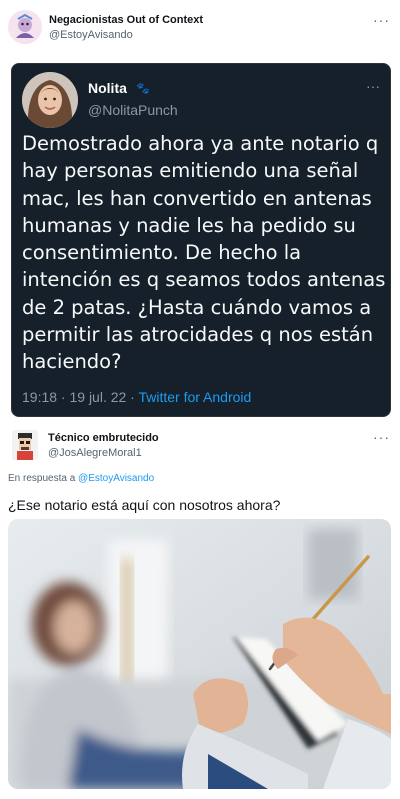 The image size is (400, 799). What do you see at coordinates (373, 86) in the screenshot?
I see `quoted-more-icon: ···` at bounding box center [373, 86].